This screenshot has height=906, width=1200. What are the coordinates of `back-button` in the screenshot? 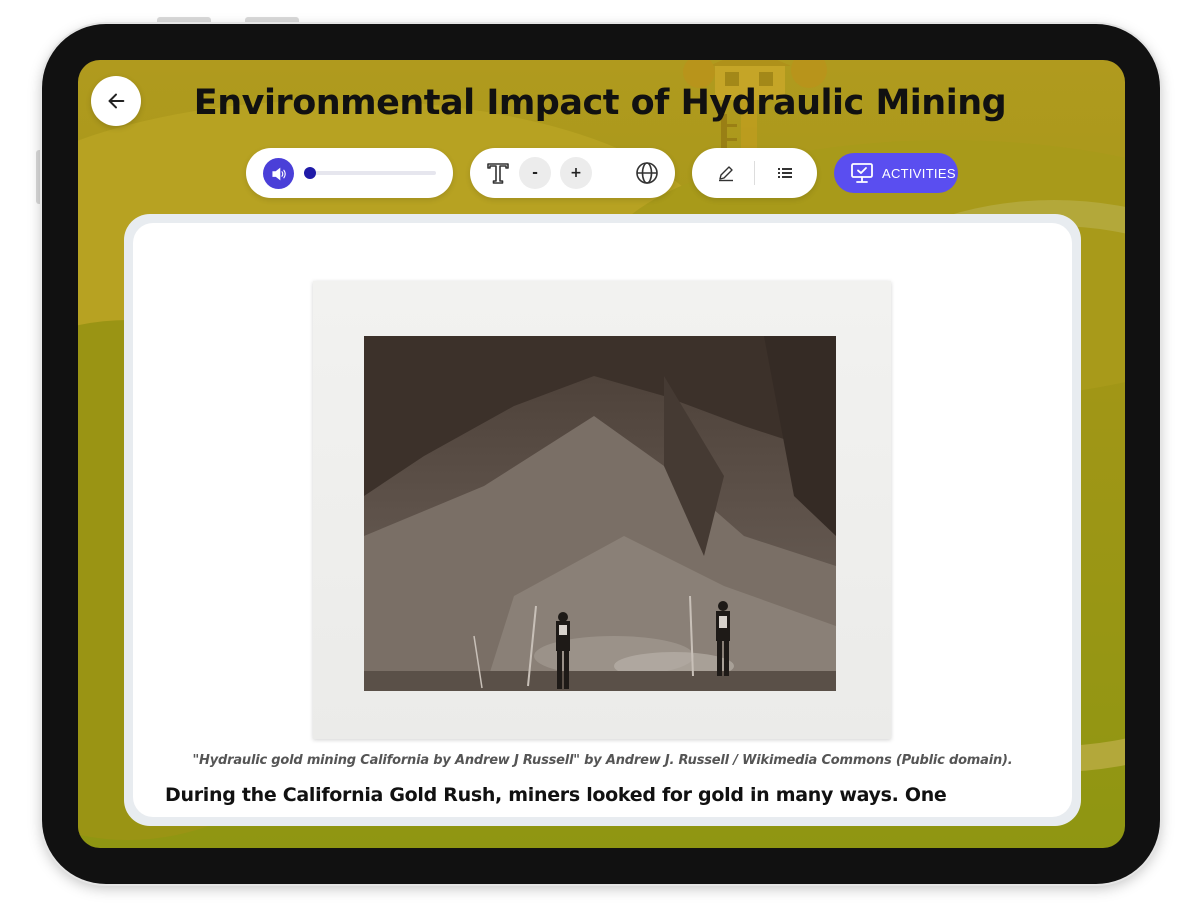 It's located at (116, 101).